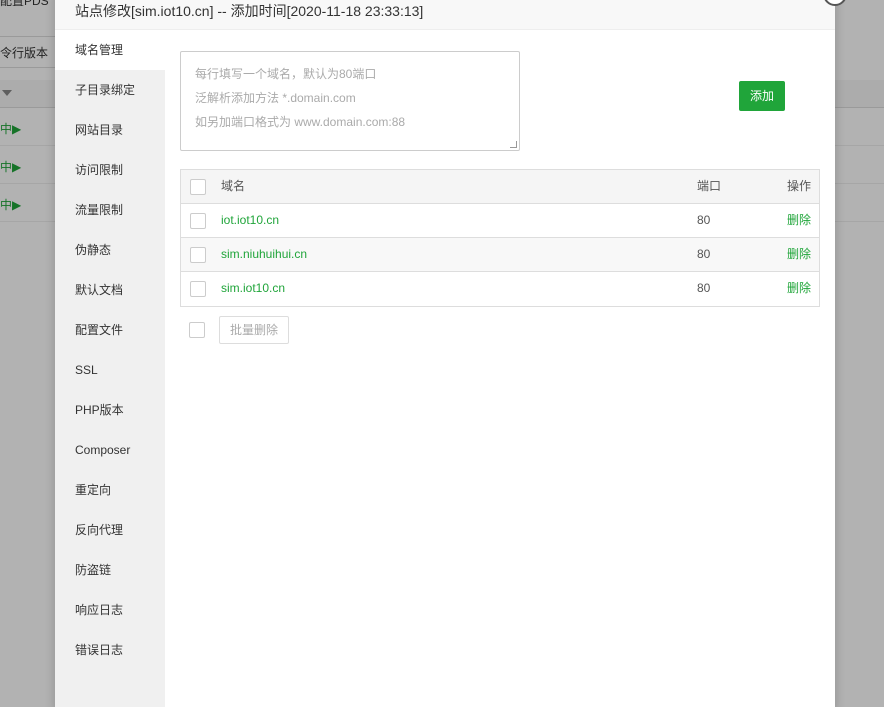 The height and width of the screenshot is (707, 884). What do you see at coordinates (110, 210) in the screenshot?
I see `sidebar-item-traffic-limit: 流量限制` at bounding box center [110, 210].